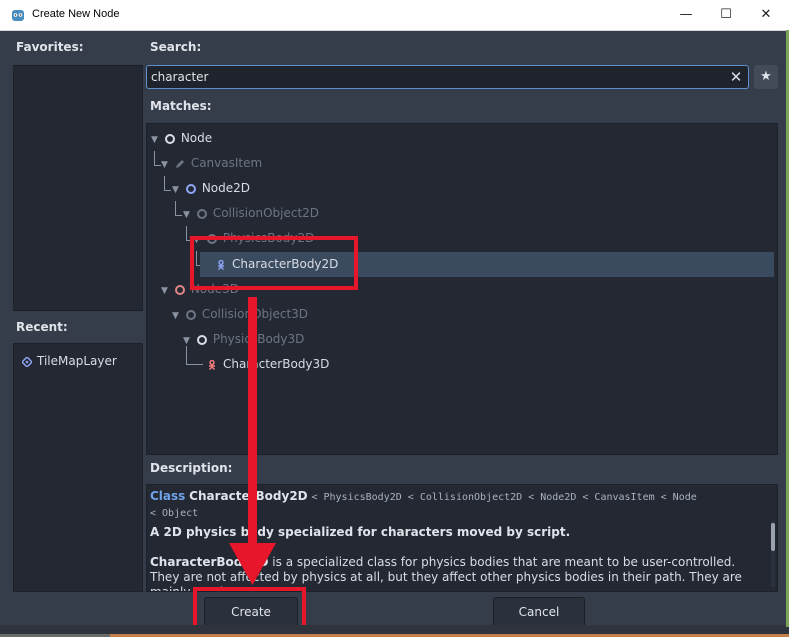 Image resolution: width=789 pixels, height=637 pixels. Describe the element at coordinates (78, 188) in the screenshot. I see `favorites-list` at that location.